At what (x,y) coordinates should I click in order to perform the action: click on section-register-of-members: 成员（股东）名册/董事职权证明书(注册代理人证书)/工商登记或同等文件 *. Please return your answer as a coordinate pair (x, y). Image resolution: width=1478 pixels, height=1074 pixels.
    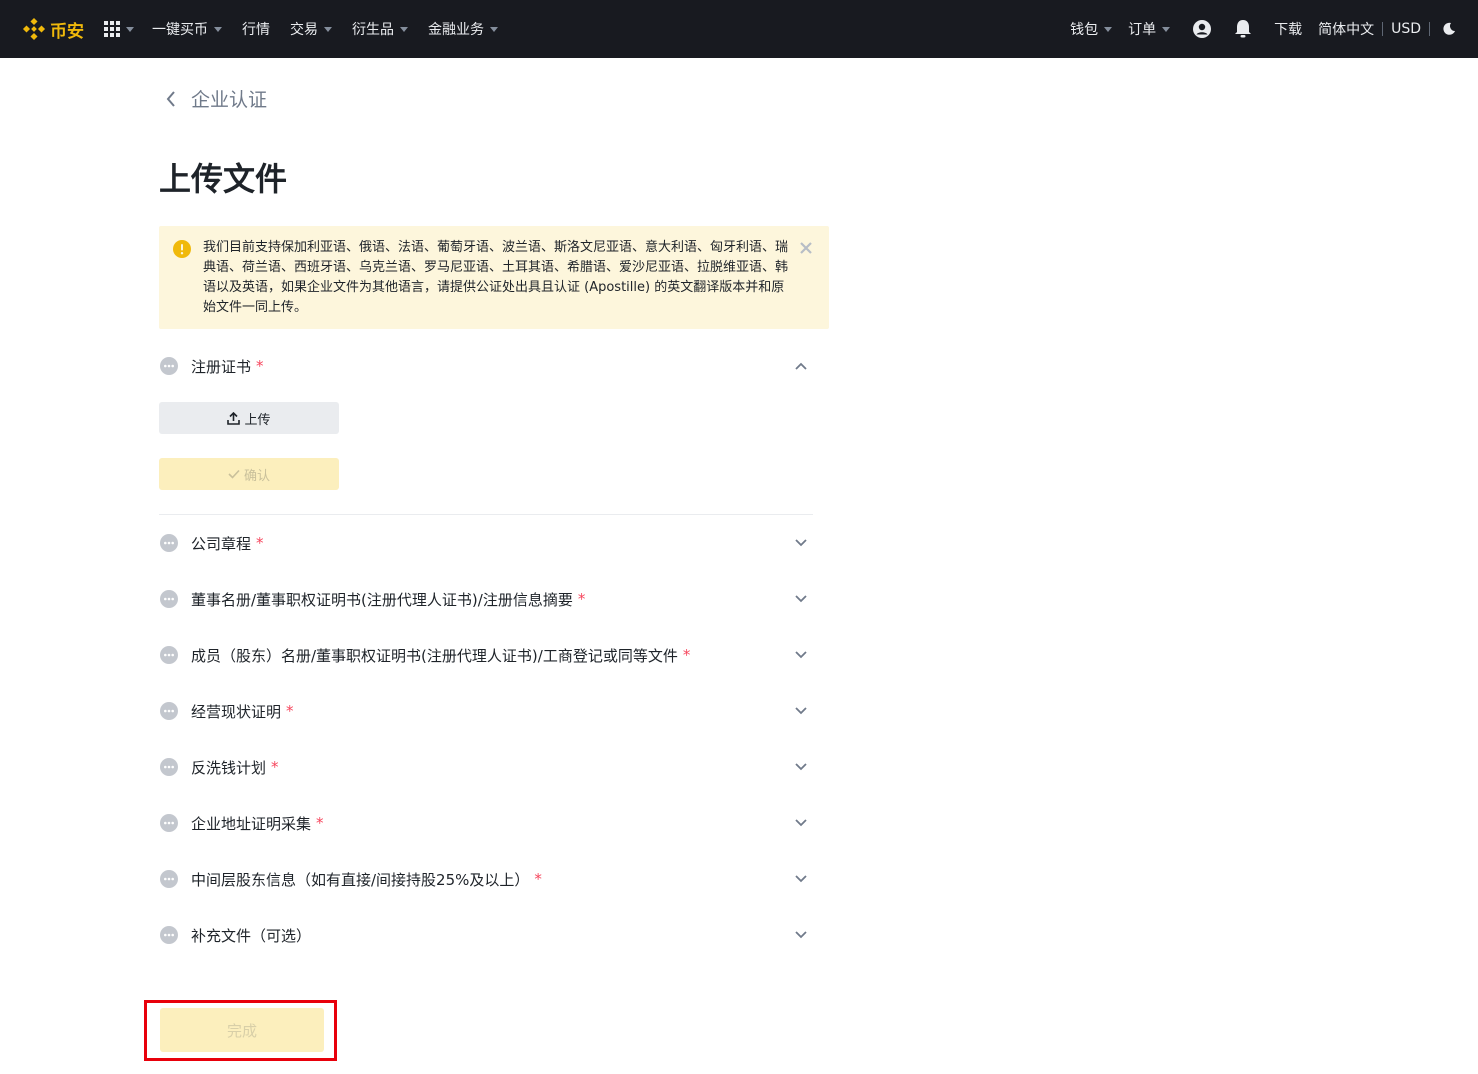
    Looking at the image, I should click on (486, 655).